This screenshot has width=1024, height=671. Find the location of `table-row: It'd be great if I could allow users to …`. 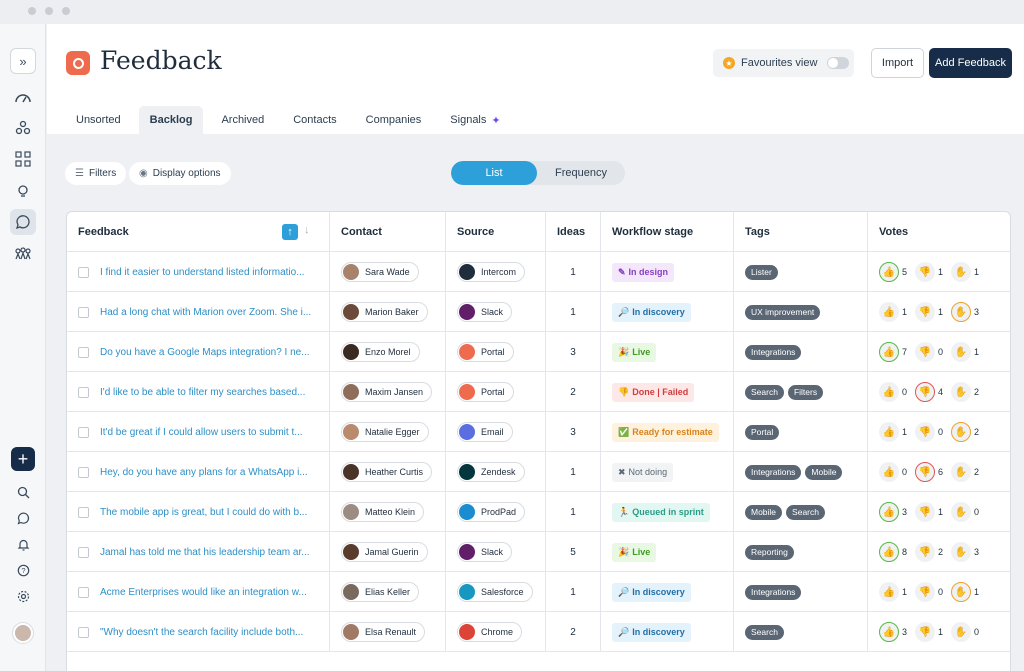

table-row: It'd be great if I could allow users to … is located at coordinates (538, 432).